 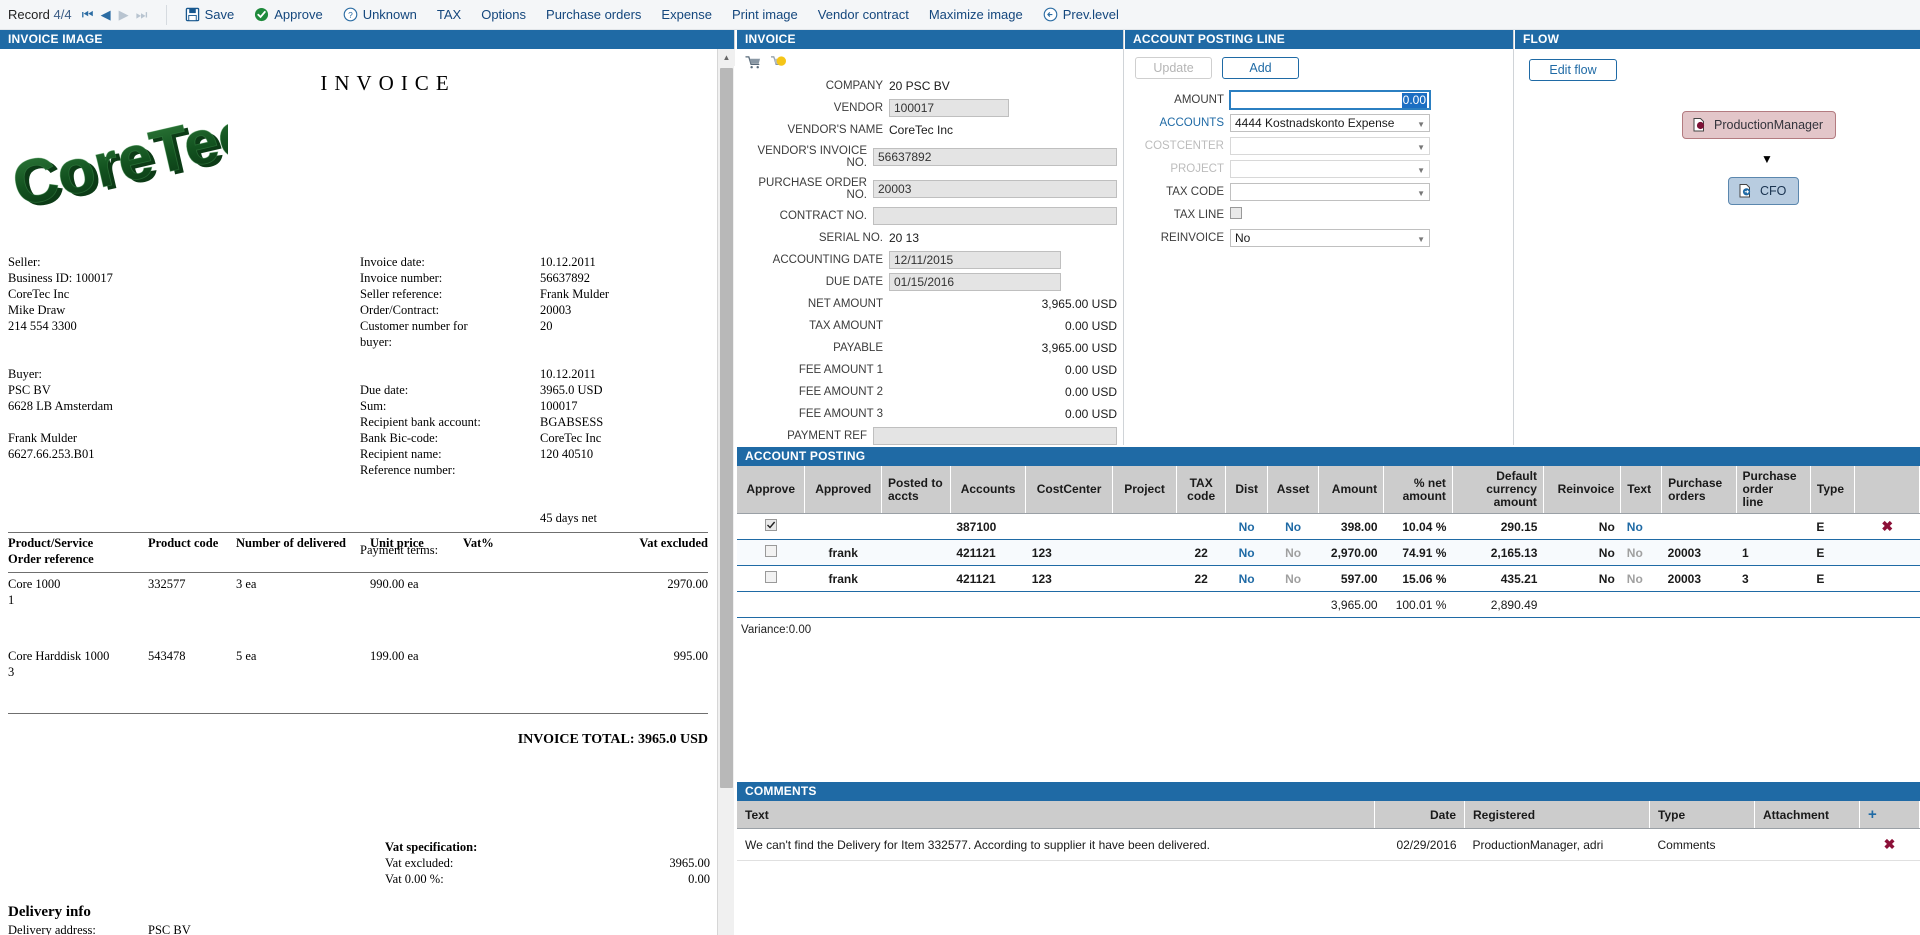 I want to click on th-comment-attachment: Attachment, so click(x=1807, y=815).